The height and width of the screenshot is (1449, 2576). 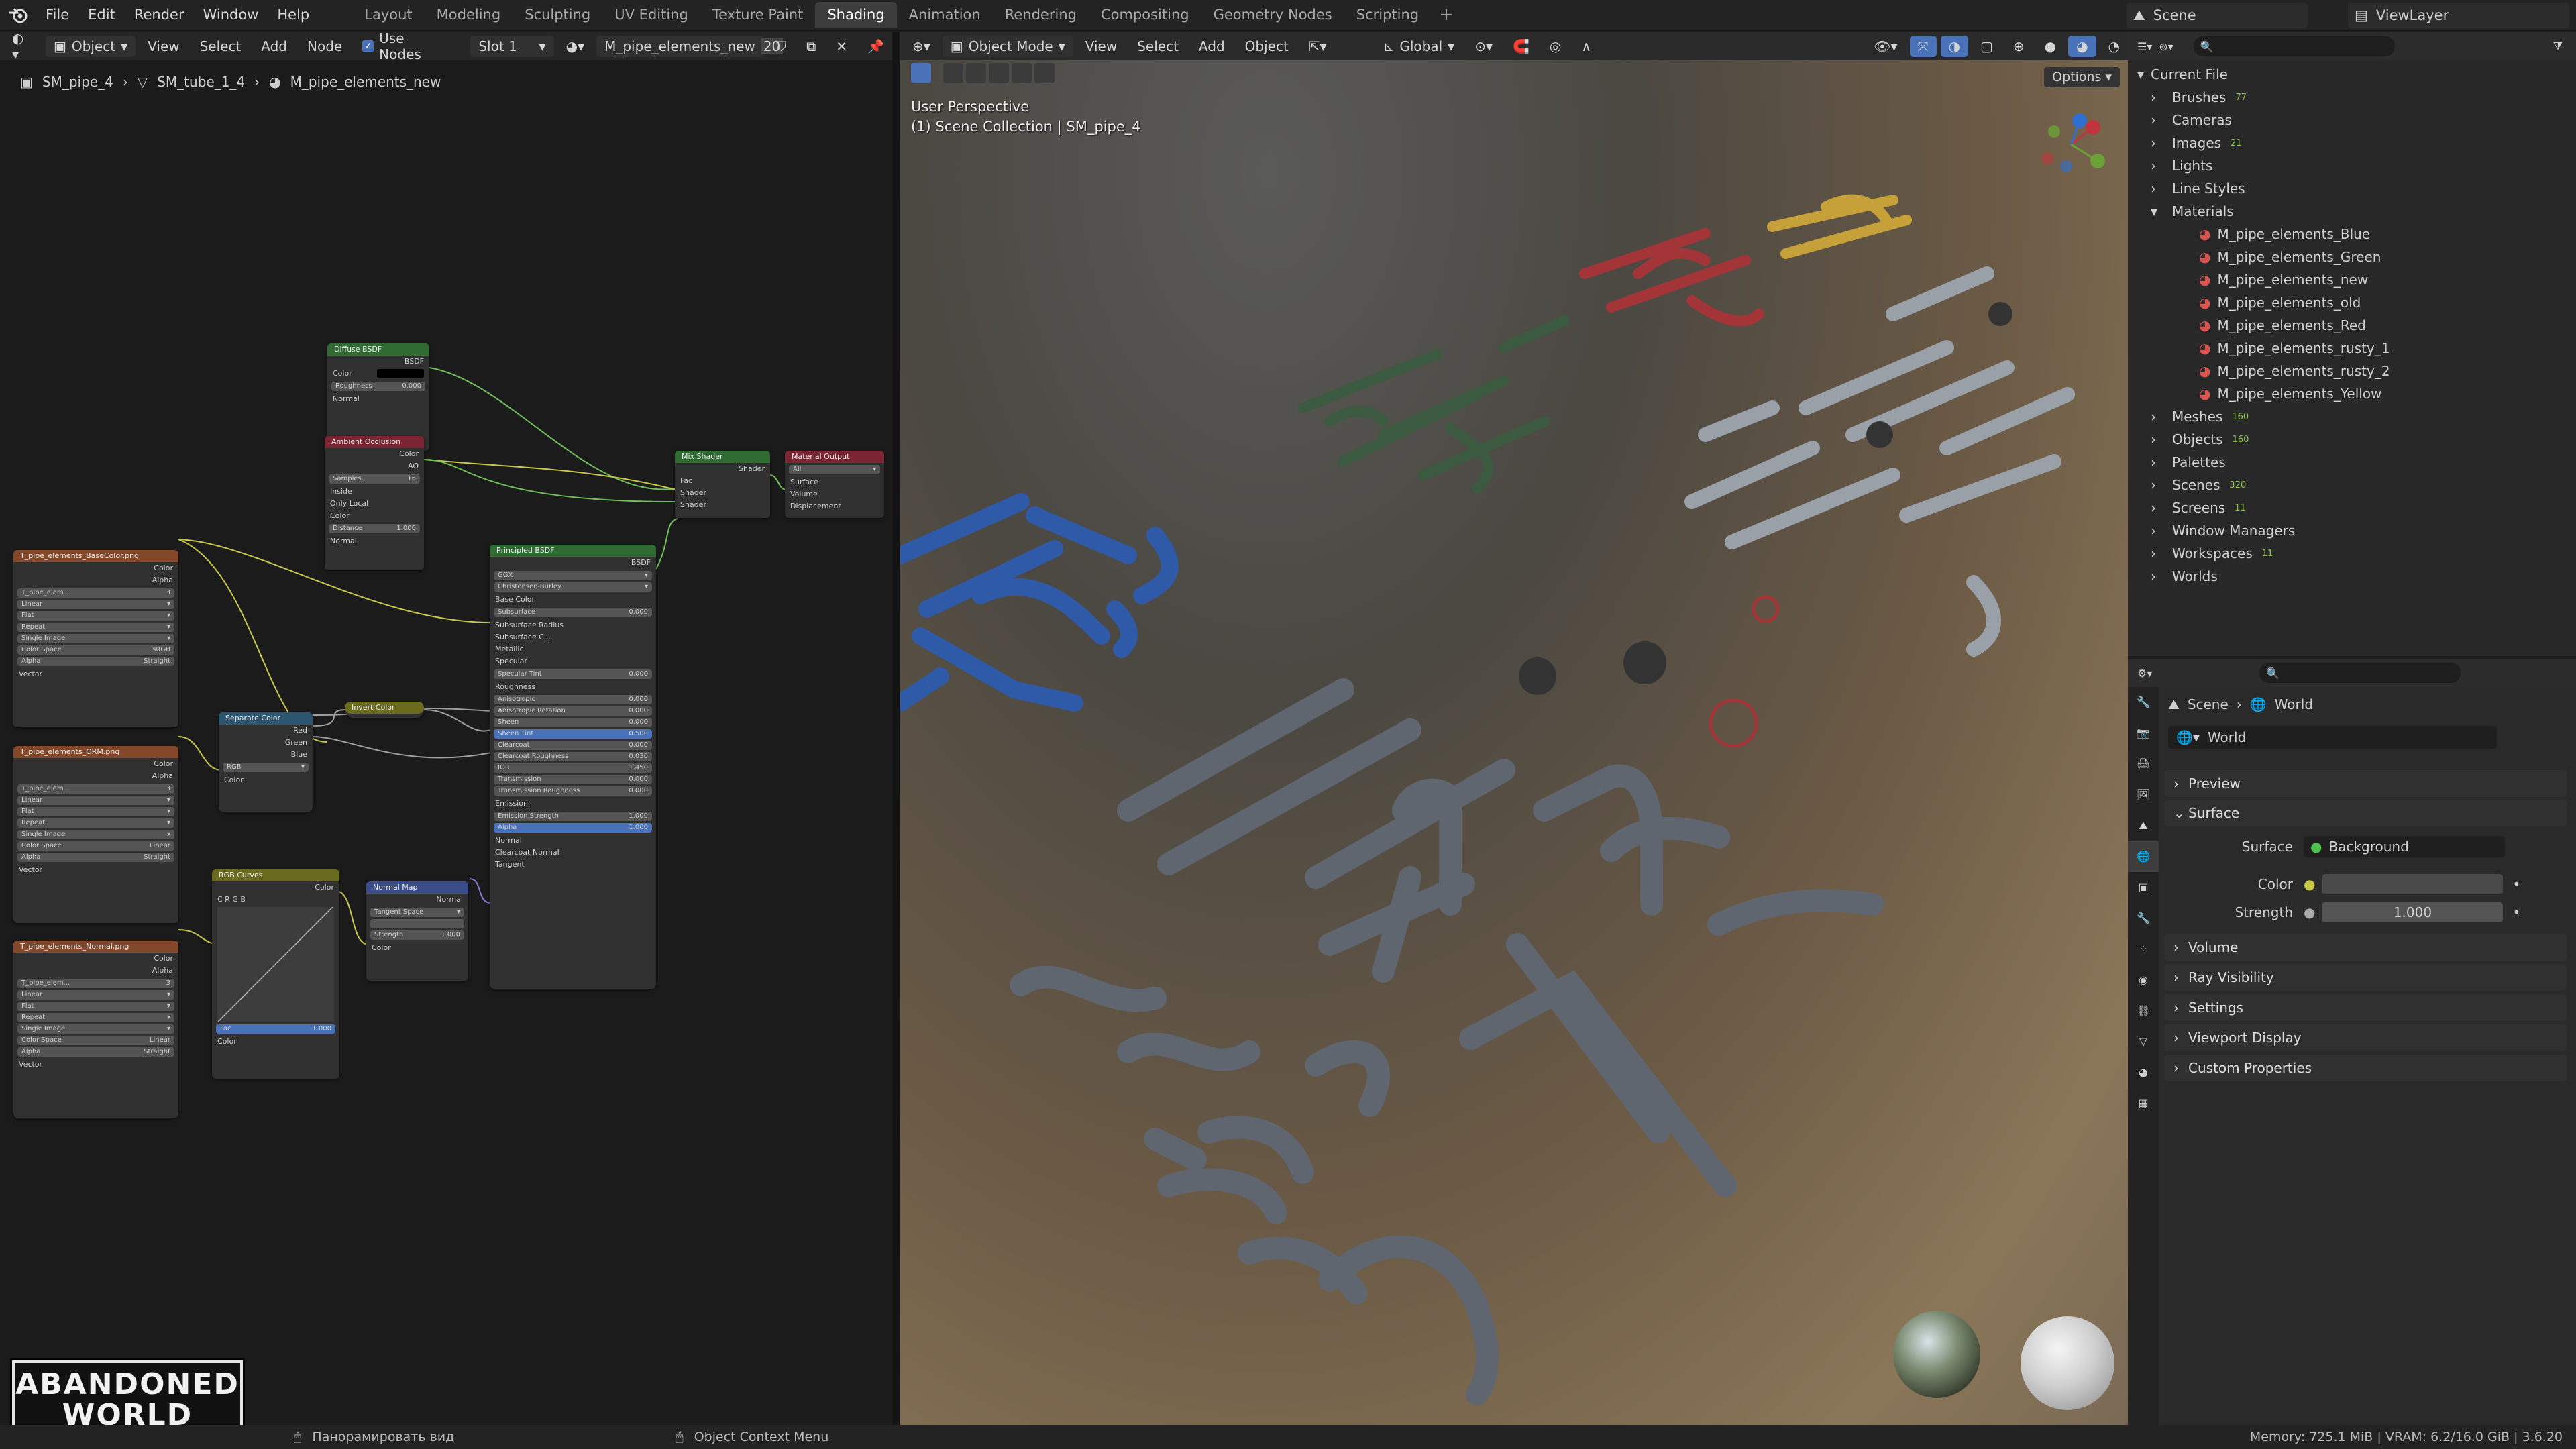 What do you see at coordinates (2365, 813) in the screenshot?
I see `panel-surface: ⌄ Surface` at bounding box center [2365, 813].